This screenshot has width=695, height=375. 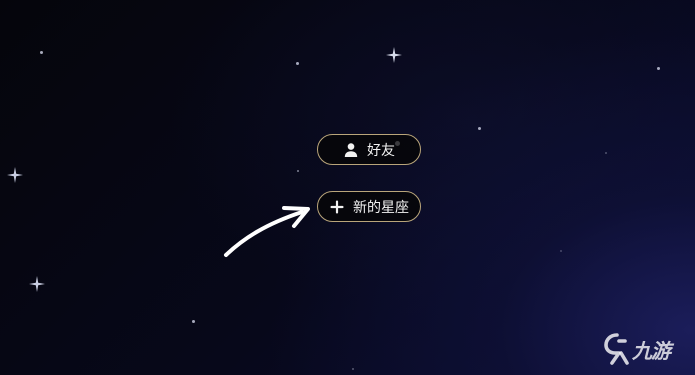 What do you see at coordinates (616, 349) in the screenshot?
I see `jiuyou-logo-icon` at bounding box center [616, 349].